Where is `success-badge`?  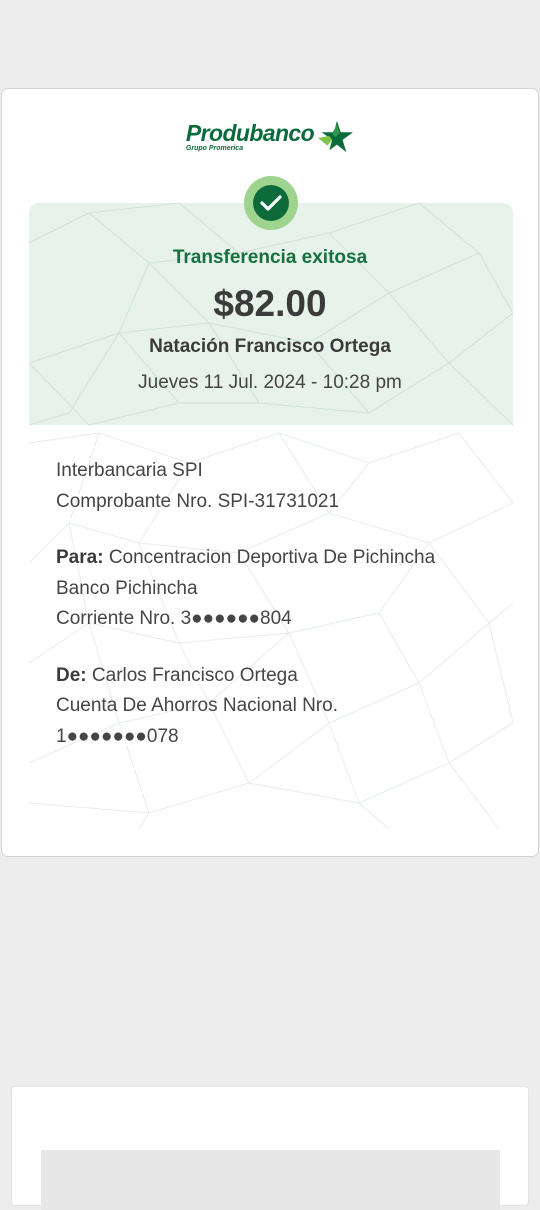 success-badge is located at coordinates (271, 203).